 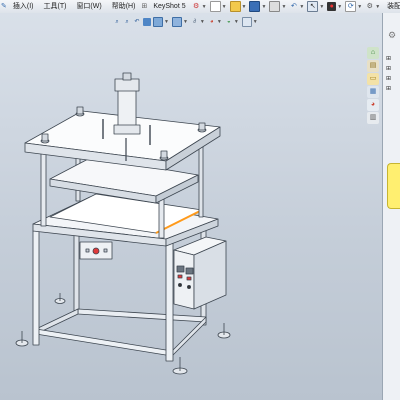 What do you see at coordinates (88, 6) in the screenshot?
I see `menu-window: 窗口(W)` at bounding box center [88, 6].